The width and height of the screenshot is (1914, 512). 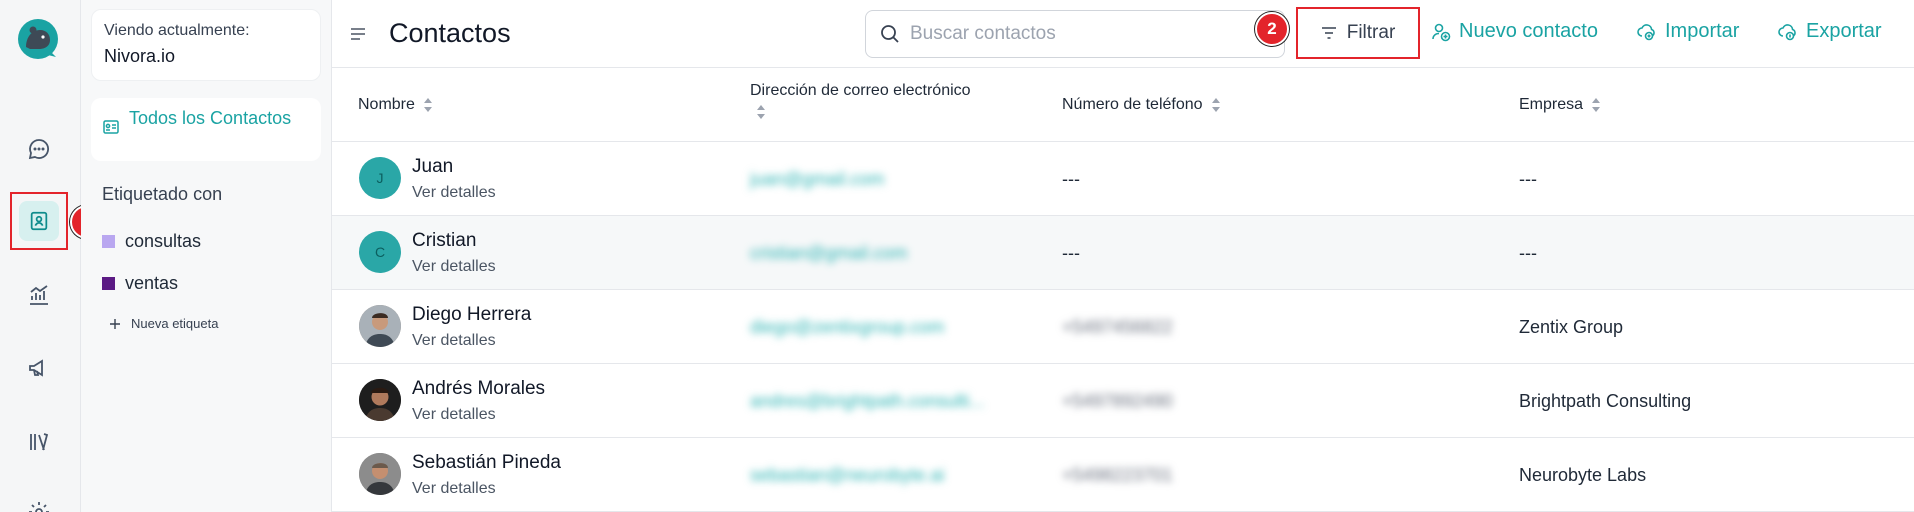 What do you see at coordinates (1272, 29) in the screenshot?
I see `step-badge-2: 2` at bounding box center [1272, 29].